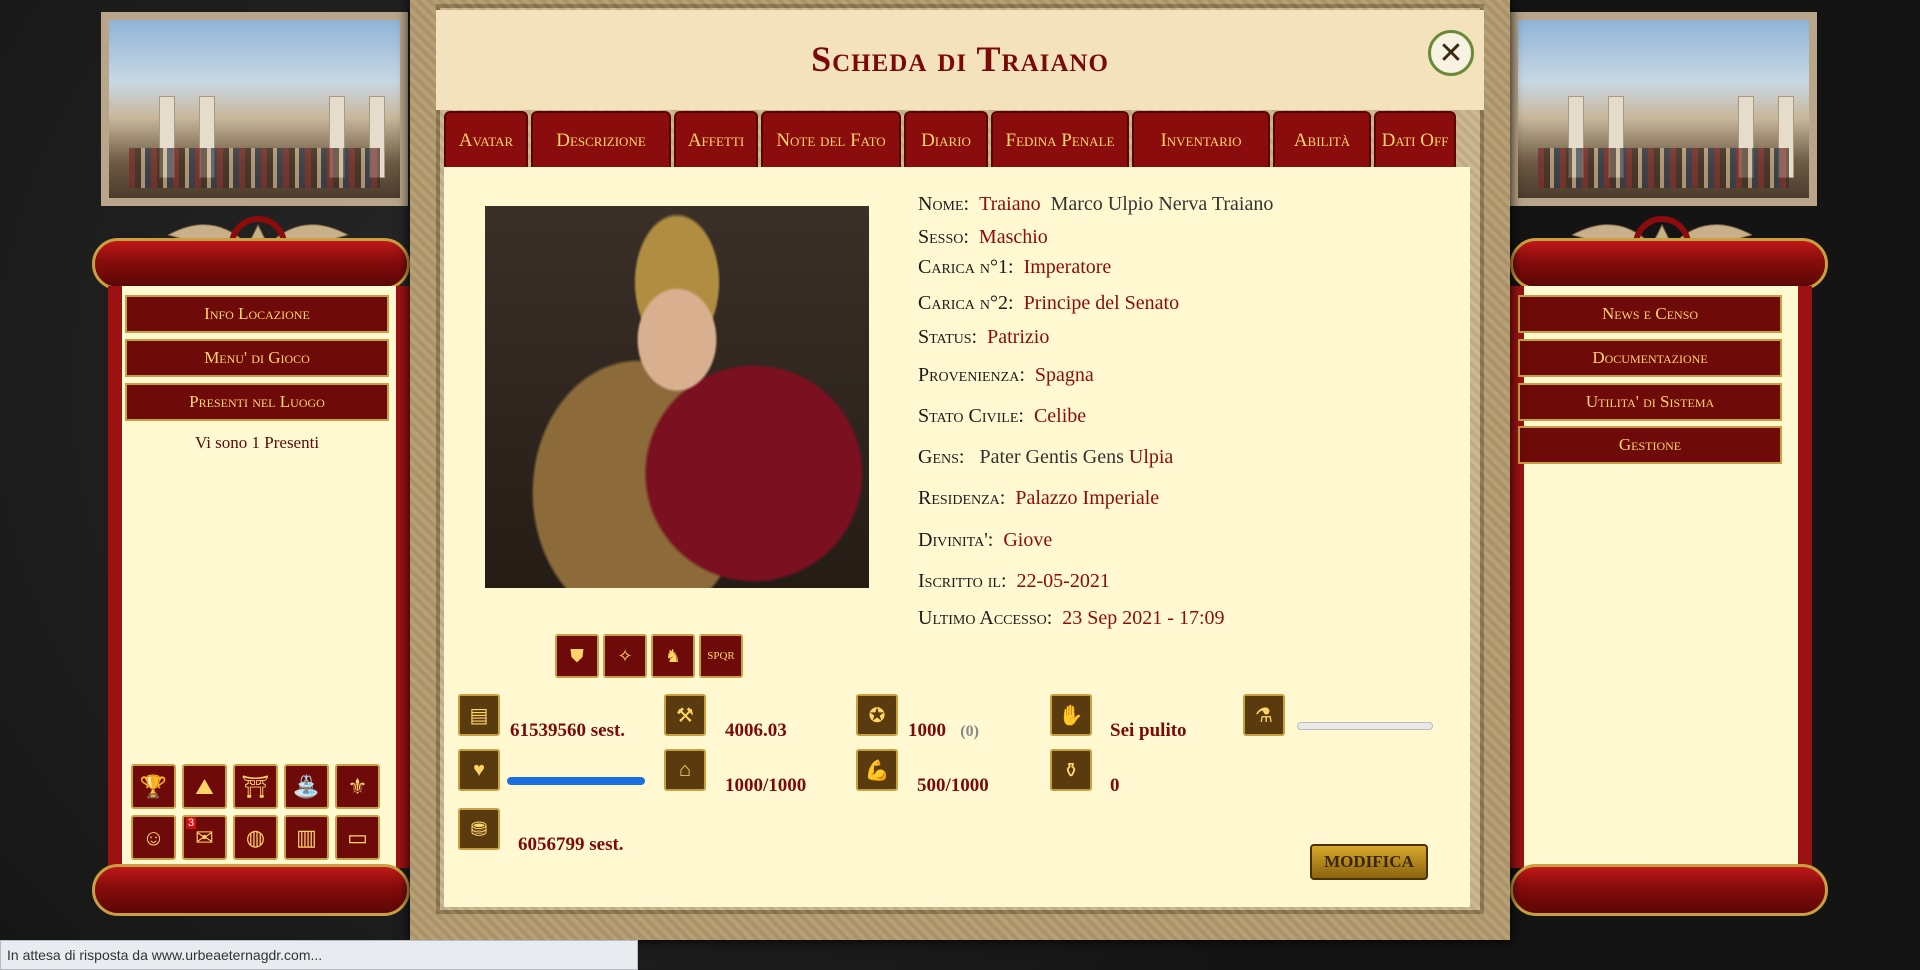  Describe the element at coordinates (1322, 139) in the screenshot. I see `tab-abilita: Abilità` at that location.